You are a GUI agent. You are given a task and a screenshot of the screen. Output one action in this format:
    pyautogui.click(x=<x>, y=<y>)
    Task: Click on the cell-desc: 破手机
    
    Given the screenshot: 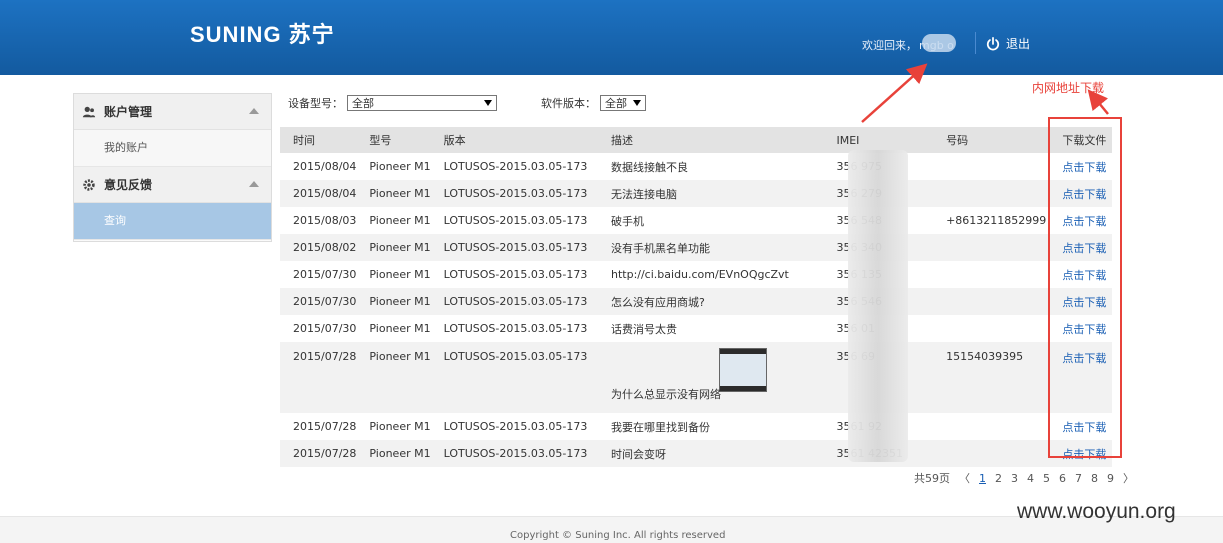 What is the action you would take?
    pyautogui.click(x=627, y=221)
    